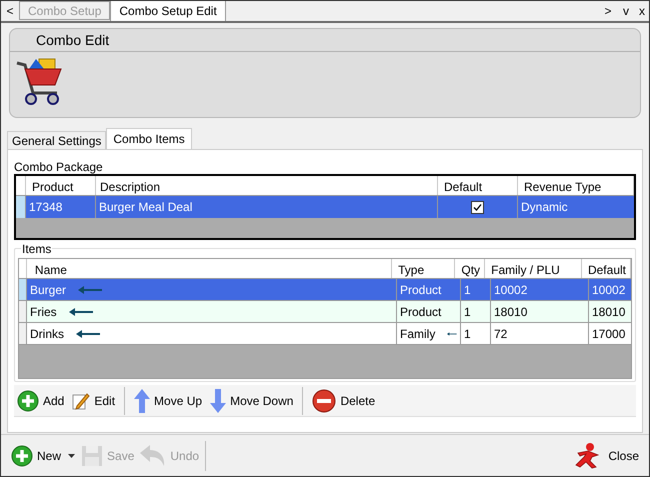 This screenshot has width=650, height=477. Describe the element at coordinates (608, 312) in the screenshot. I see `table-cell-text: 18010` at that location.